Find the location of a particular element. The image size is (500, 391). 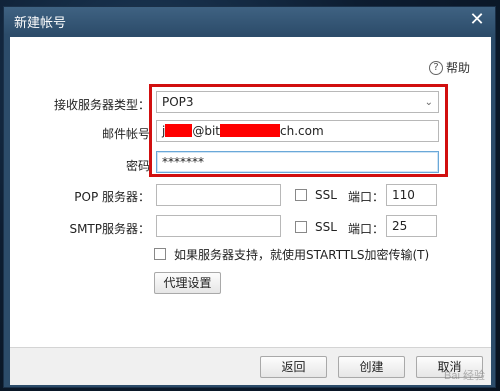

back-button: 返回 is located at coordinates (293, 367).